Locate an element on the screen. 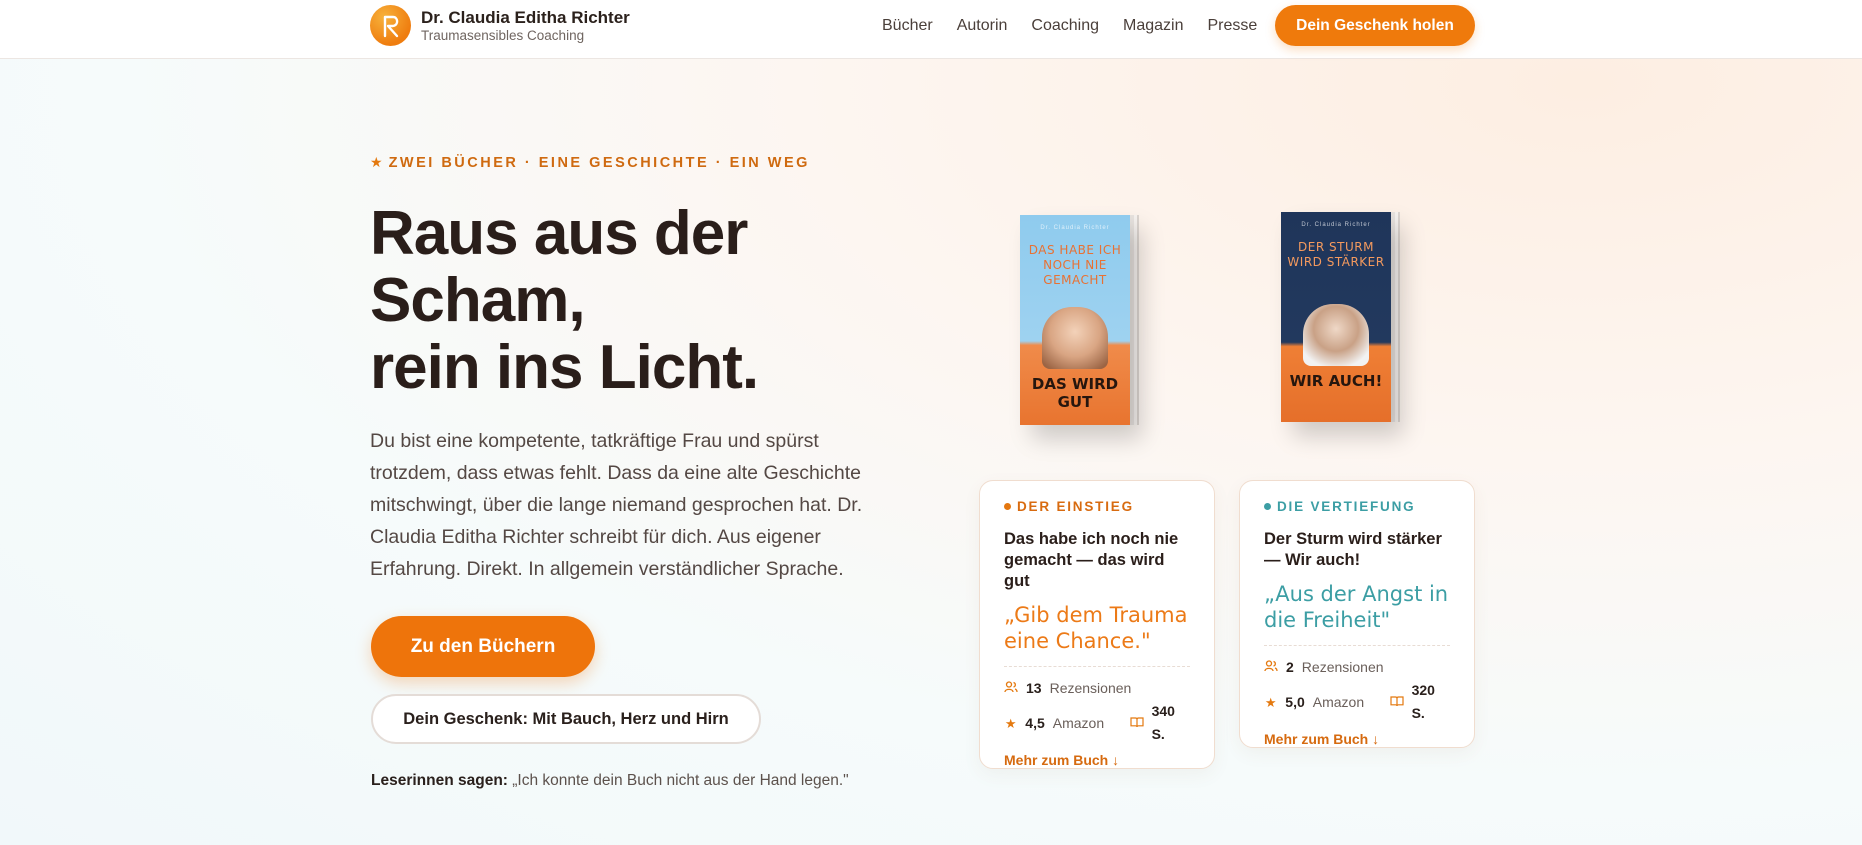 The height and width of the screenshot is (845, 1862). nav-item-presse: Presse is located at coordinates (1233, 26).